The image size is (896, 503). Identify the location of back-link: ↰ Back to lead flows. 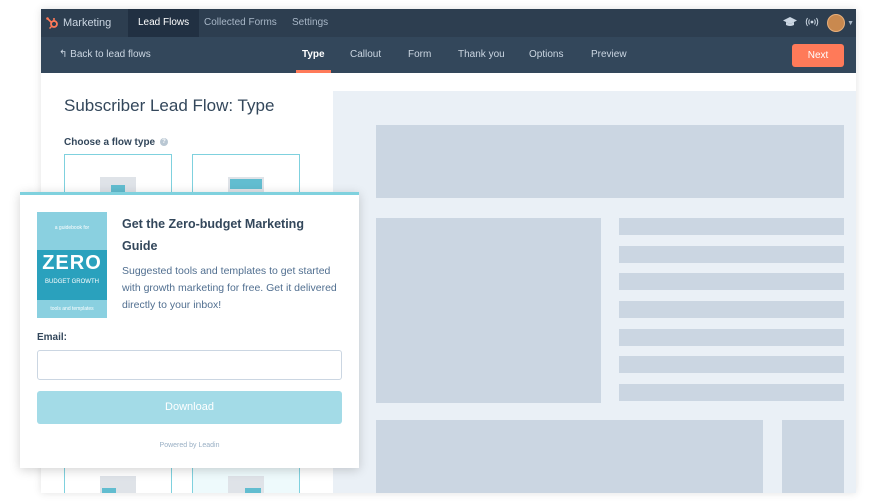
(105, 55).